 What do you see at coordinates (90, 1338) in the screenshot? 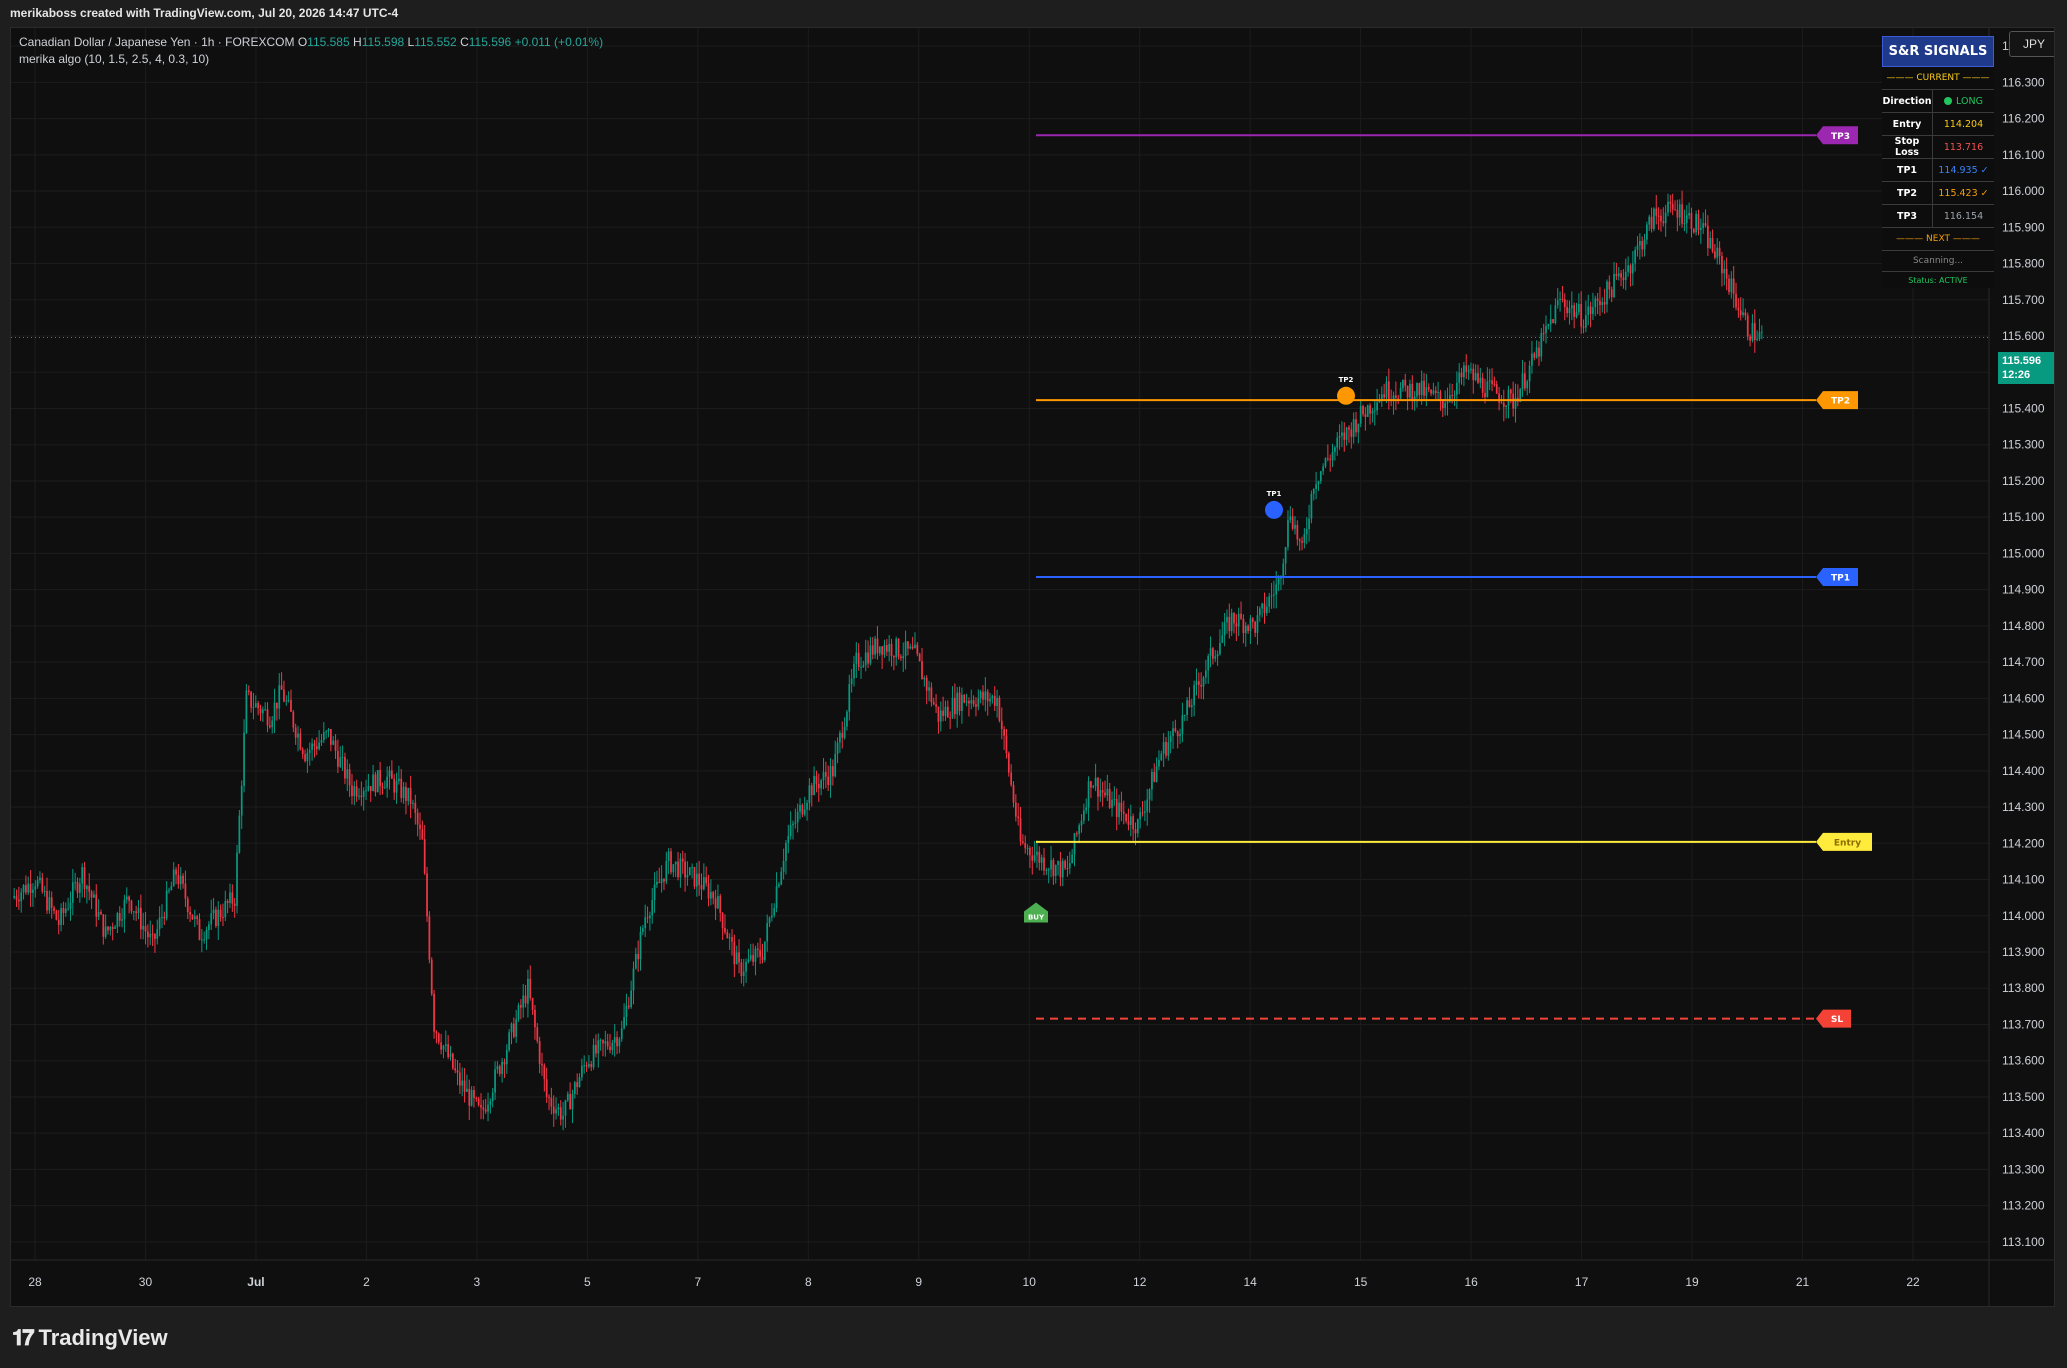
I see `tradingview-logo: 𝟏𝟕 TradingView` at bounding box center [90, 1338].